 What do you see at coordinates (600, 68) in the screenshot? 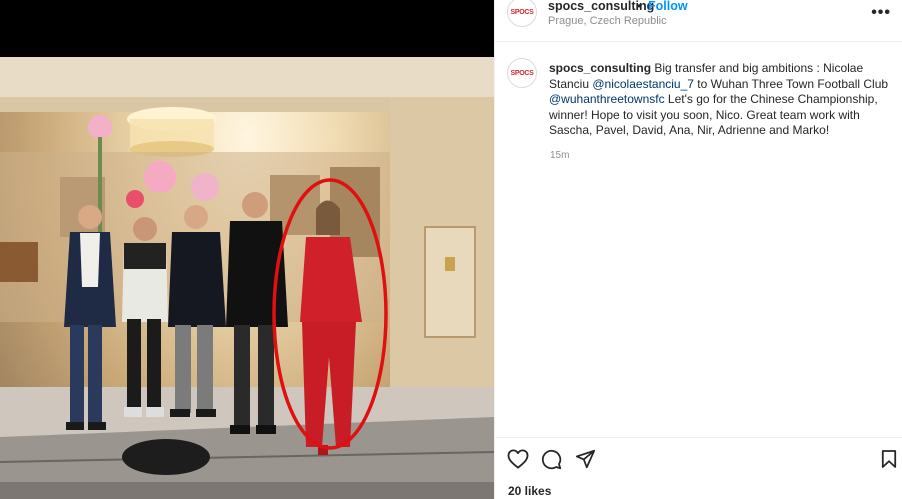
I see `caption-username: spocs_consulting` at bounding box center [600, 68].